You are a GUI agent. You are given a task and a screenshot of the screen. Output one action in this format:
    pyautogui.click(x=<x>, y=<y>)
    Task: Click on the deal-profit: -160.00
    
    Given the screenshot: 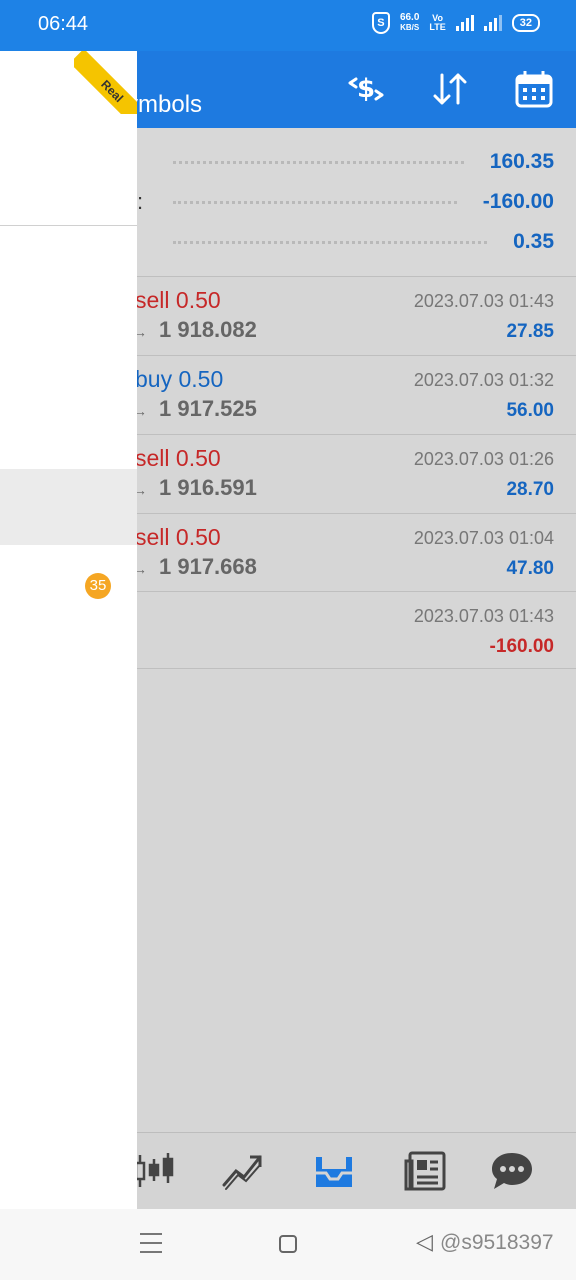 What is the action you would take?
    pyautogui.click(x=521, y=646)
    